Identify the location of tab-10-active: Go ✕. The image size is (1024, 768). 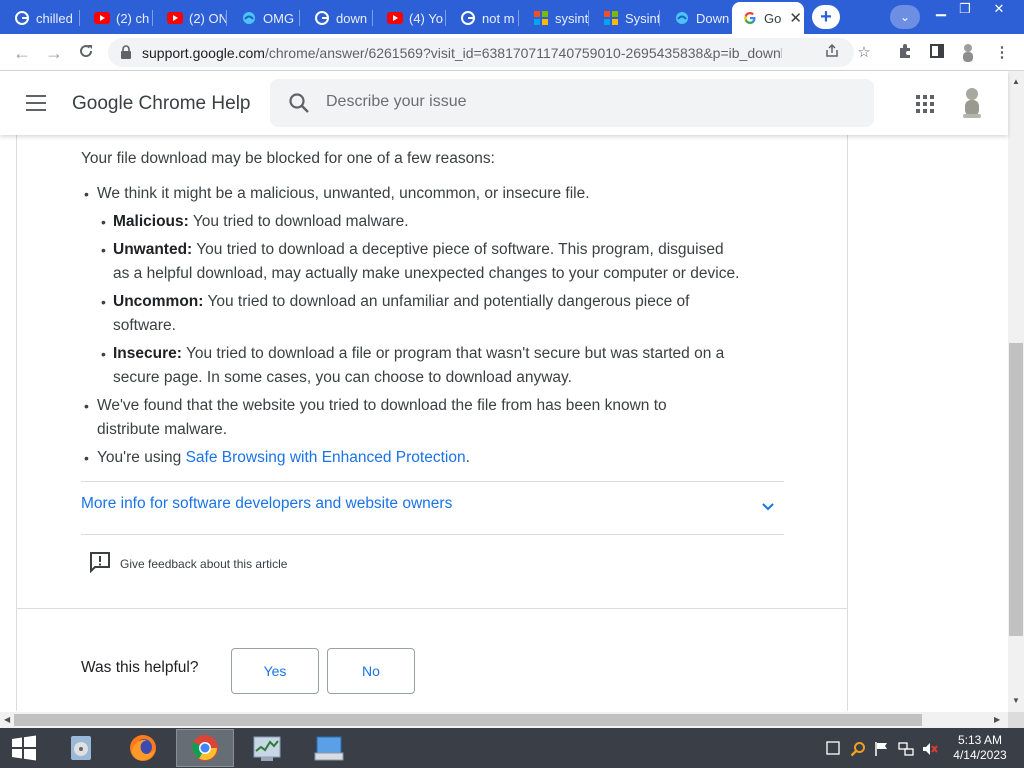
(768, 18).